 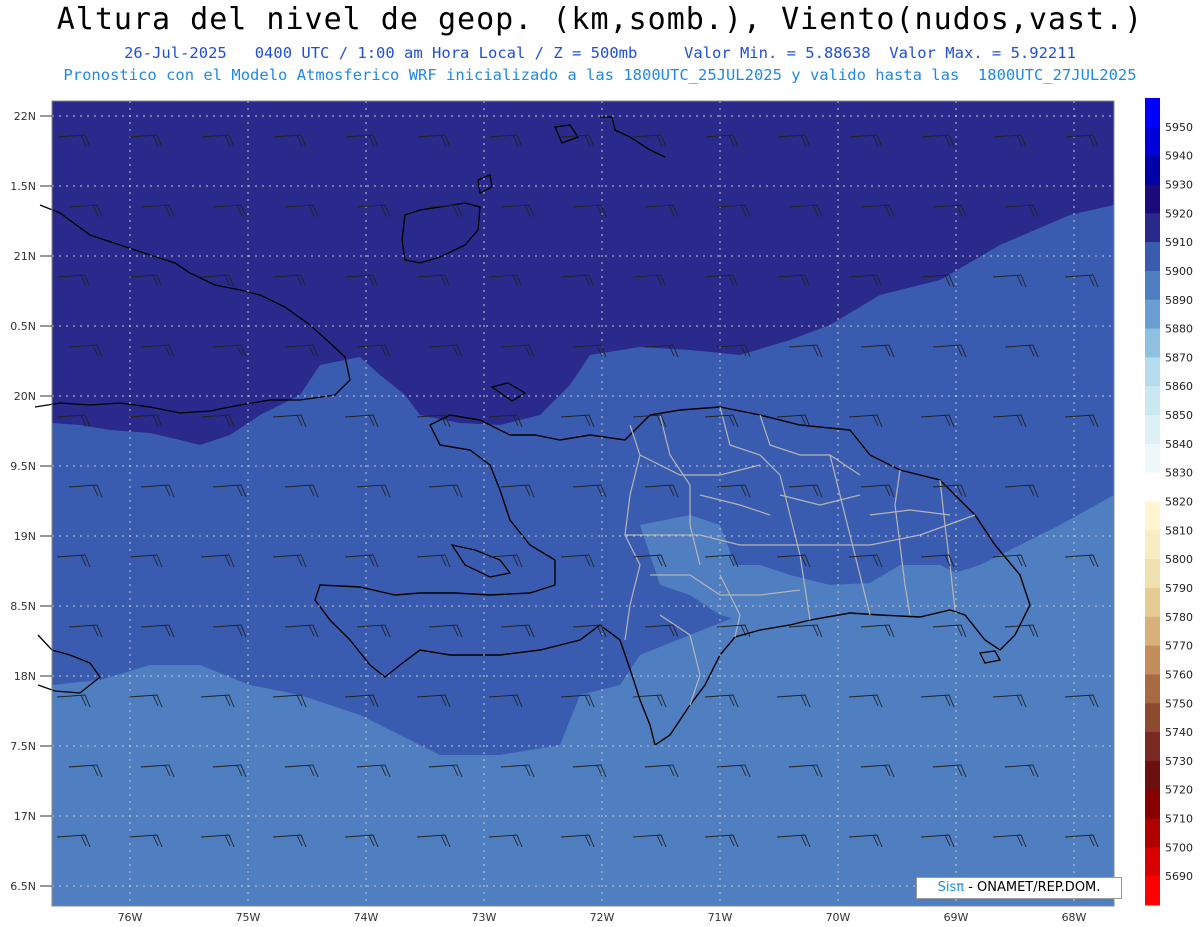 I want to click on lat-label: 6.5N, so click(x=23, y=886).